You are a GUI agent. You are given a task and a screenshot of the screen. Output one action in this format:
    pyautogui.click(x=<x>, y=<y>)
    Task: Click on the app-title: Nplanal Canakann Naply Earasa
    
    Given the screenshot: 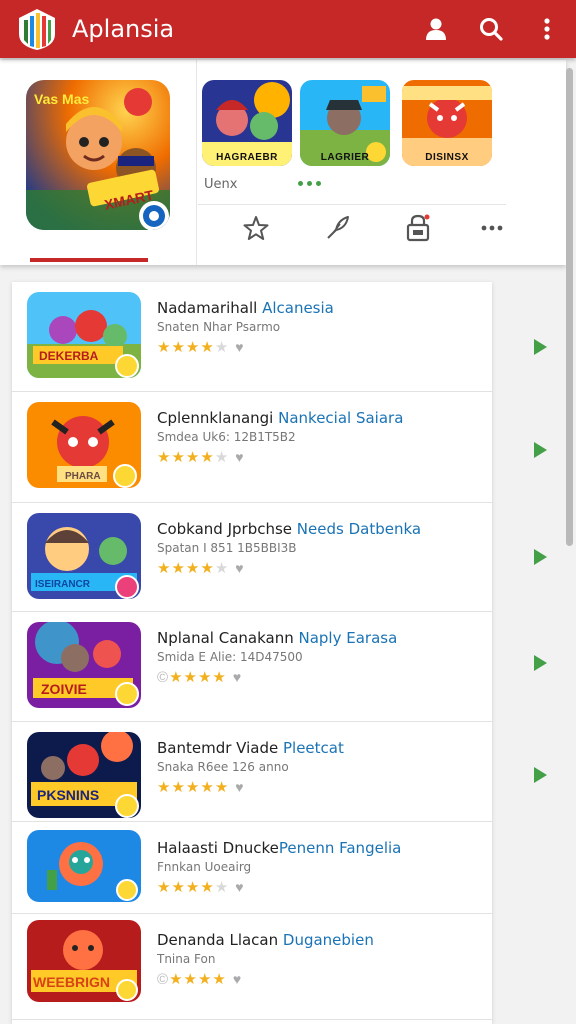 What is the action you would take?
    pyautogui.click(x=277, y=638)
    